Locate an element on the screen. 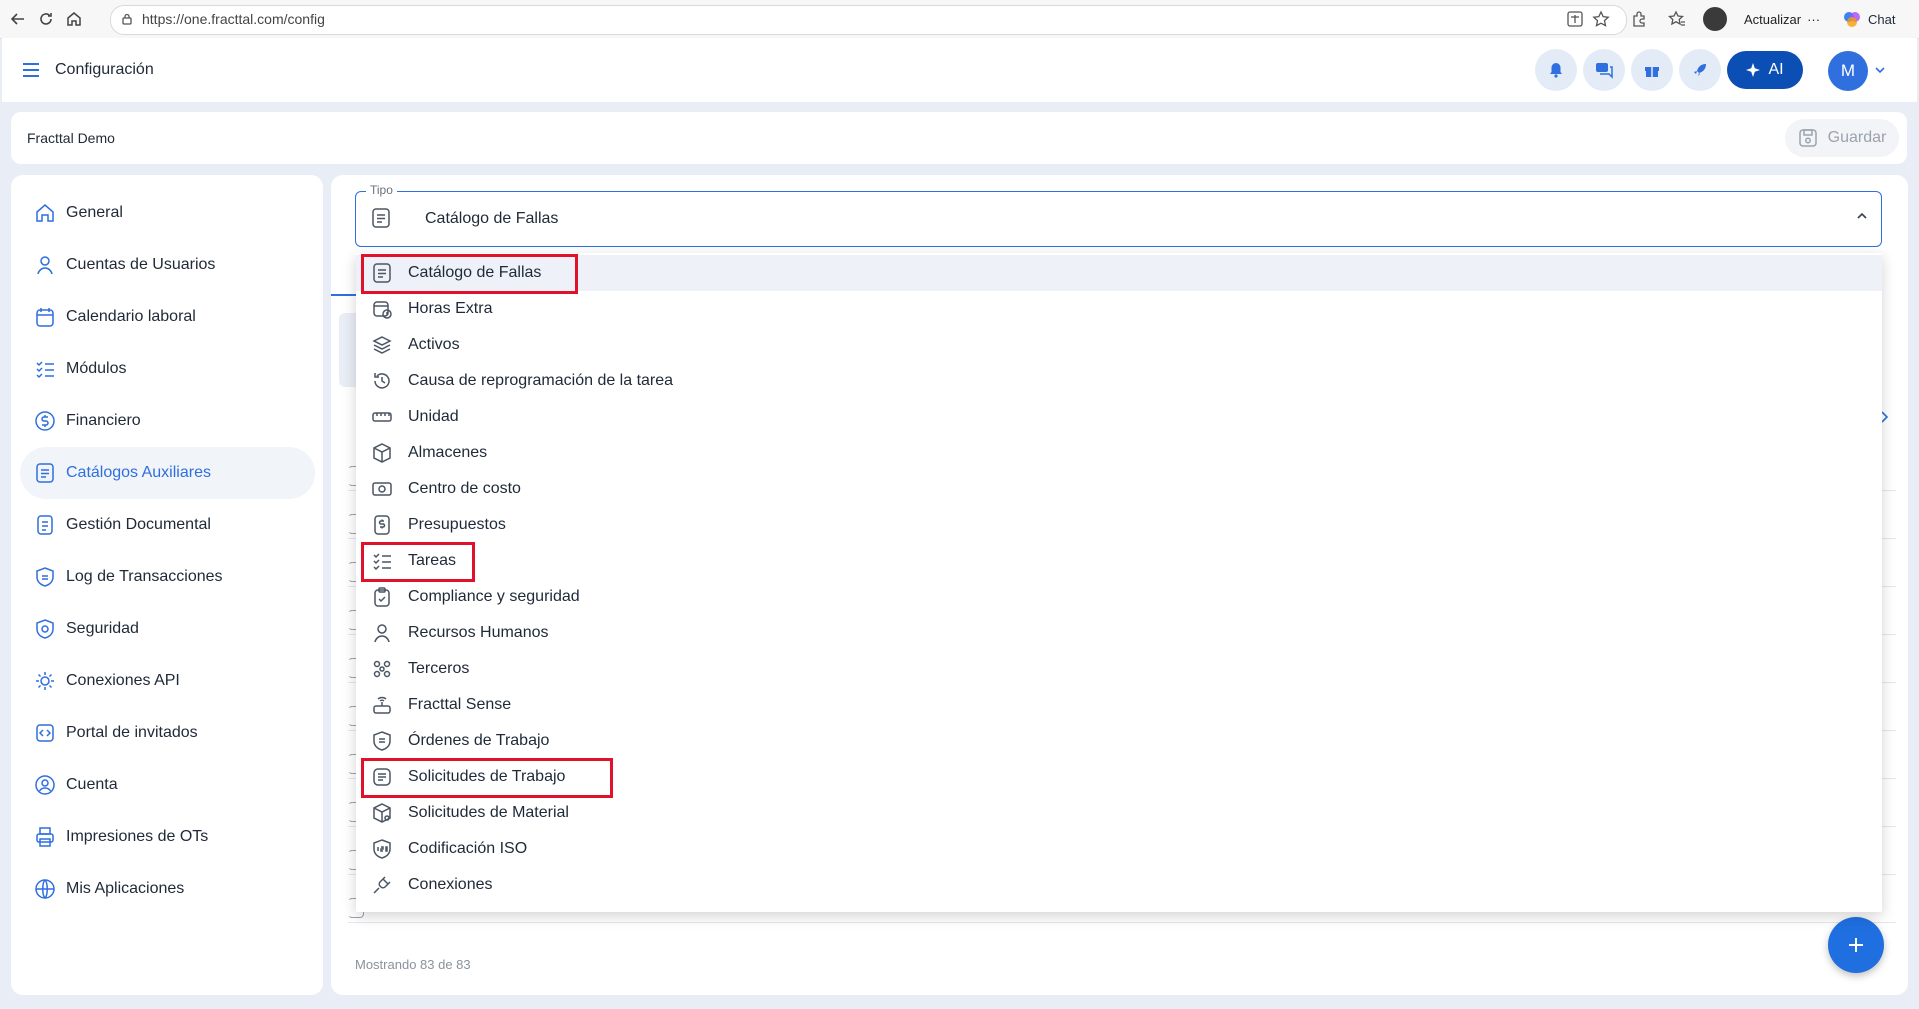 The image size is (1919, 1009). bell-icon is located at coordinates (1556, 70).